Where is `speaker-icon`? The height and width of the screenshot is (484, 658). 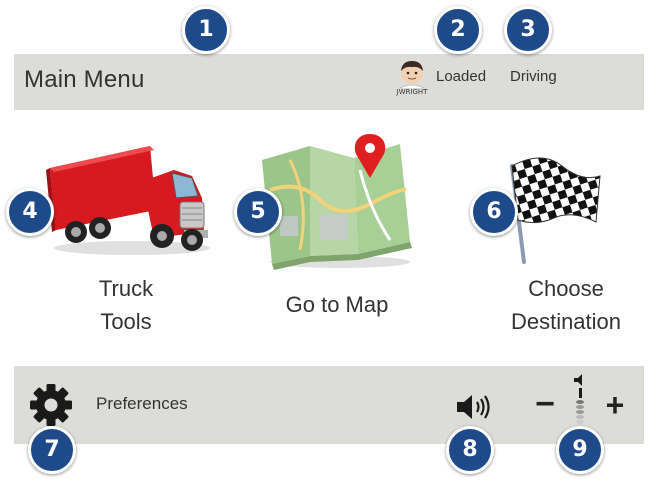
speaker-icon is located at coordinates (475, 407).